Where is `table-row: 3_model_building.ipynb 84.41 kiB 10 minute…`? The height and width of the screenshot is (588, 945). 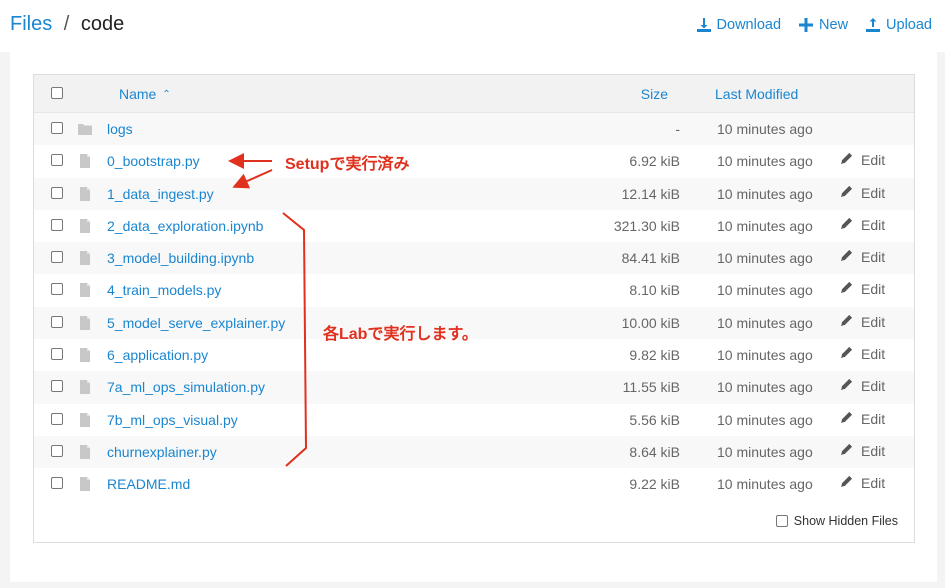 table-row: 3_model_building.ipynb 84.41 kiB 10 minute… is located at coordinates (474, 258).